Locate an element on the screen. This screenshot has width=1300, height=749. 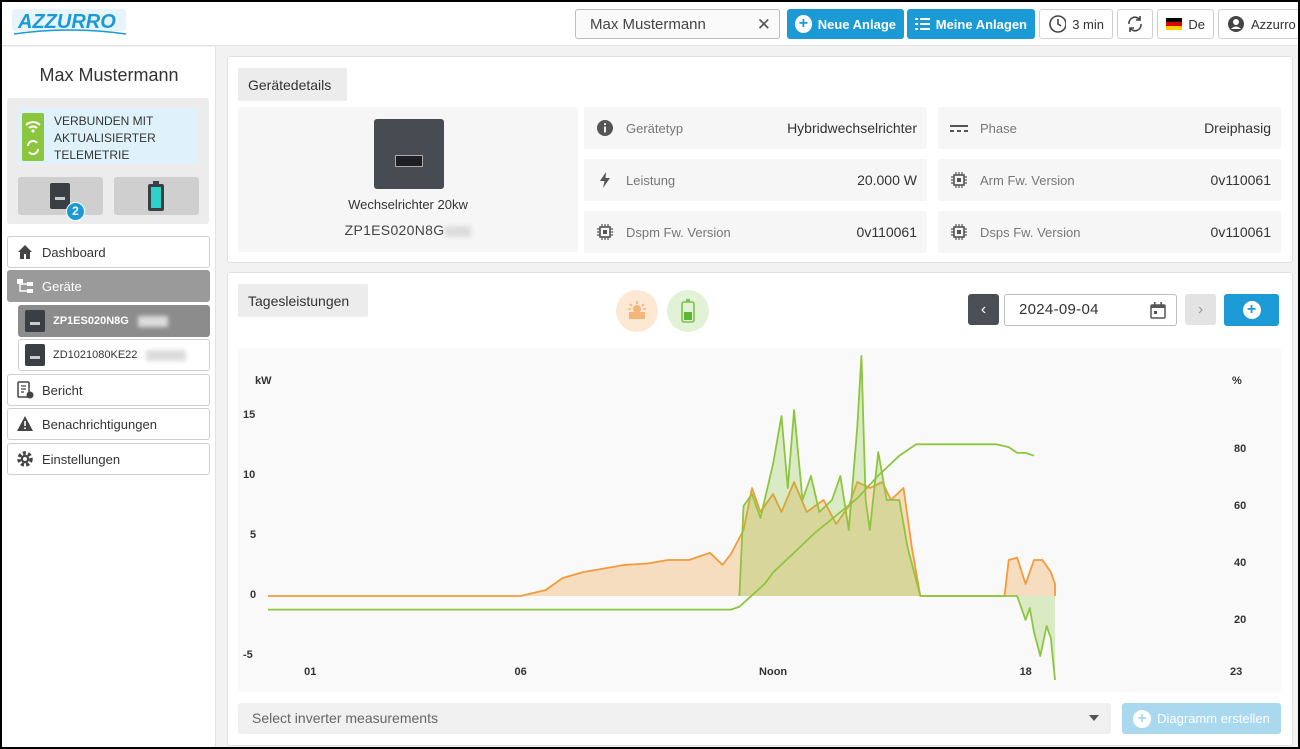
nav-settings: Einstellungen is located at coordinates (108, 459).